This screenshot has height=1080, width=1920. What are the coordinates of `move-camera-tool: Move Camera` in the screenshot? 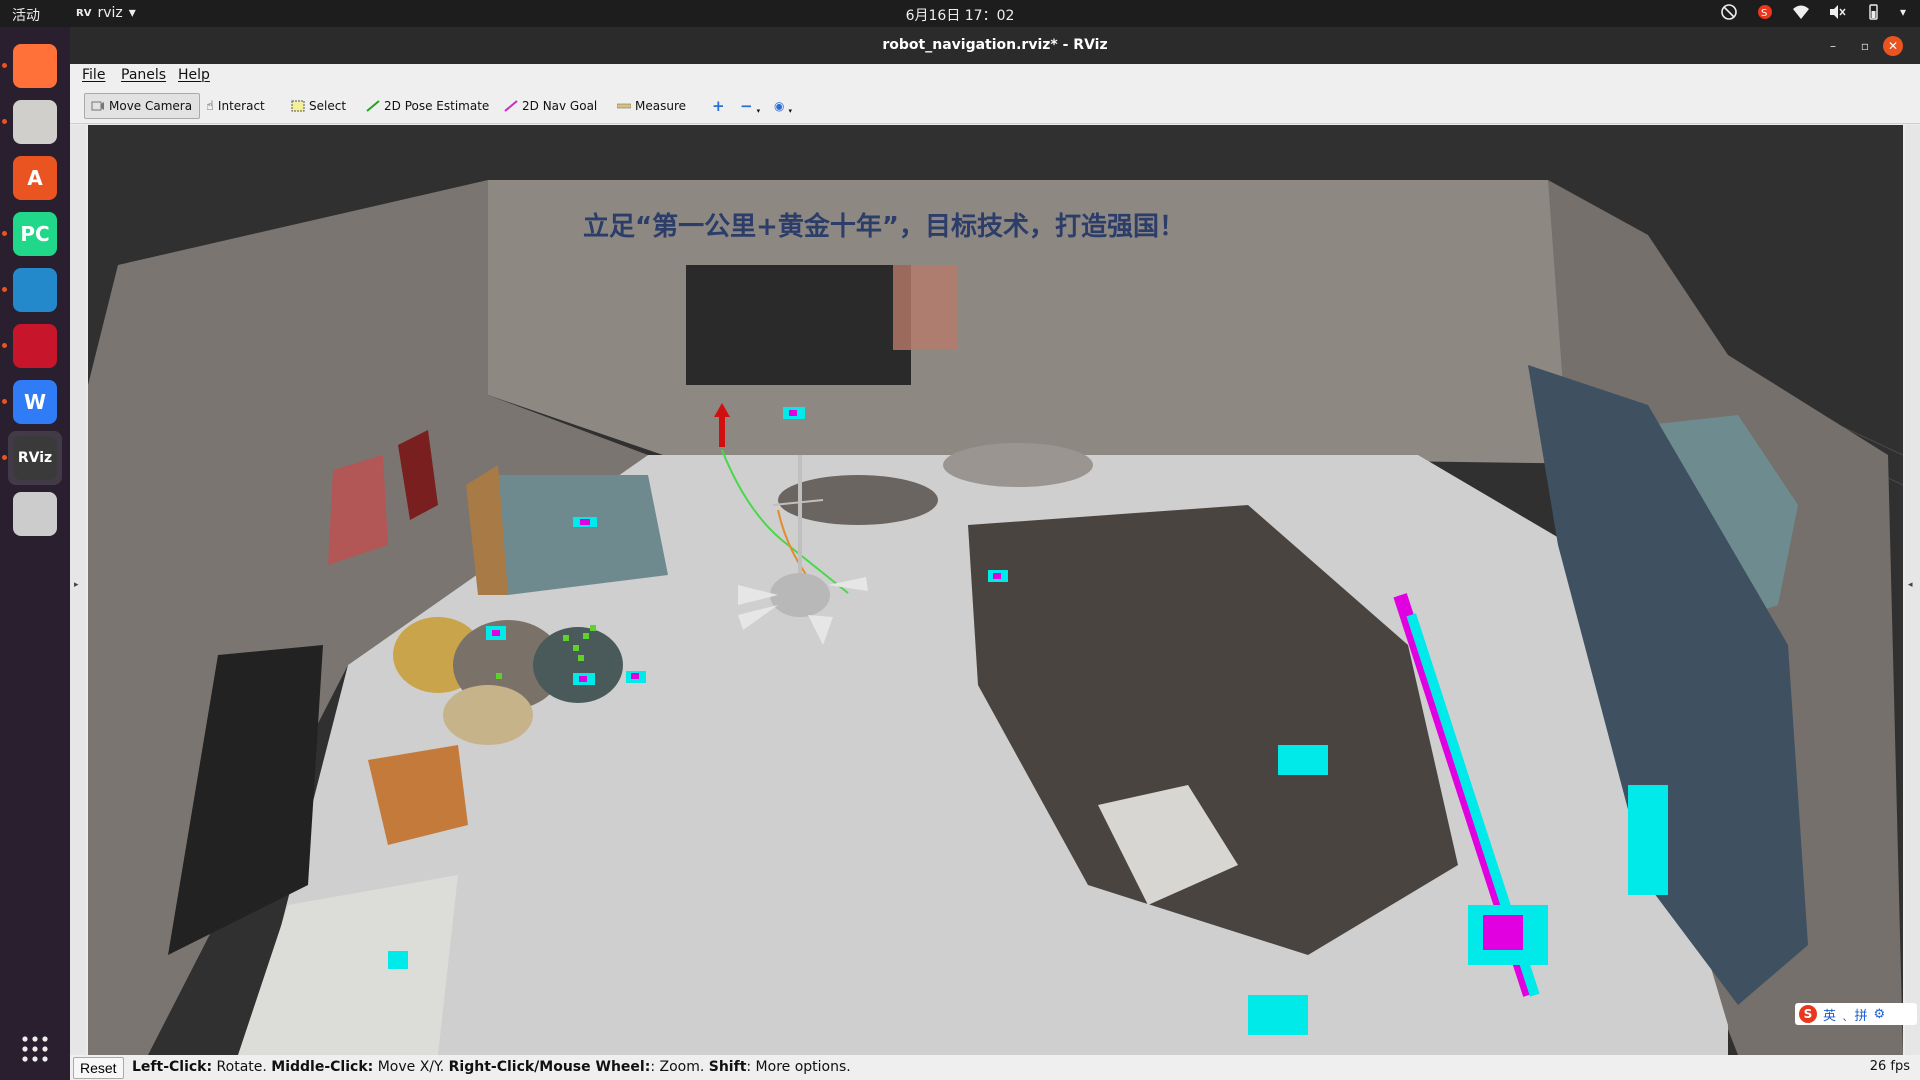 It's located at (142, 106).